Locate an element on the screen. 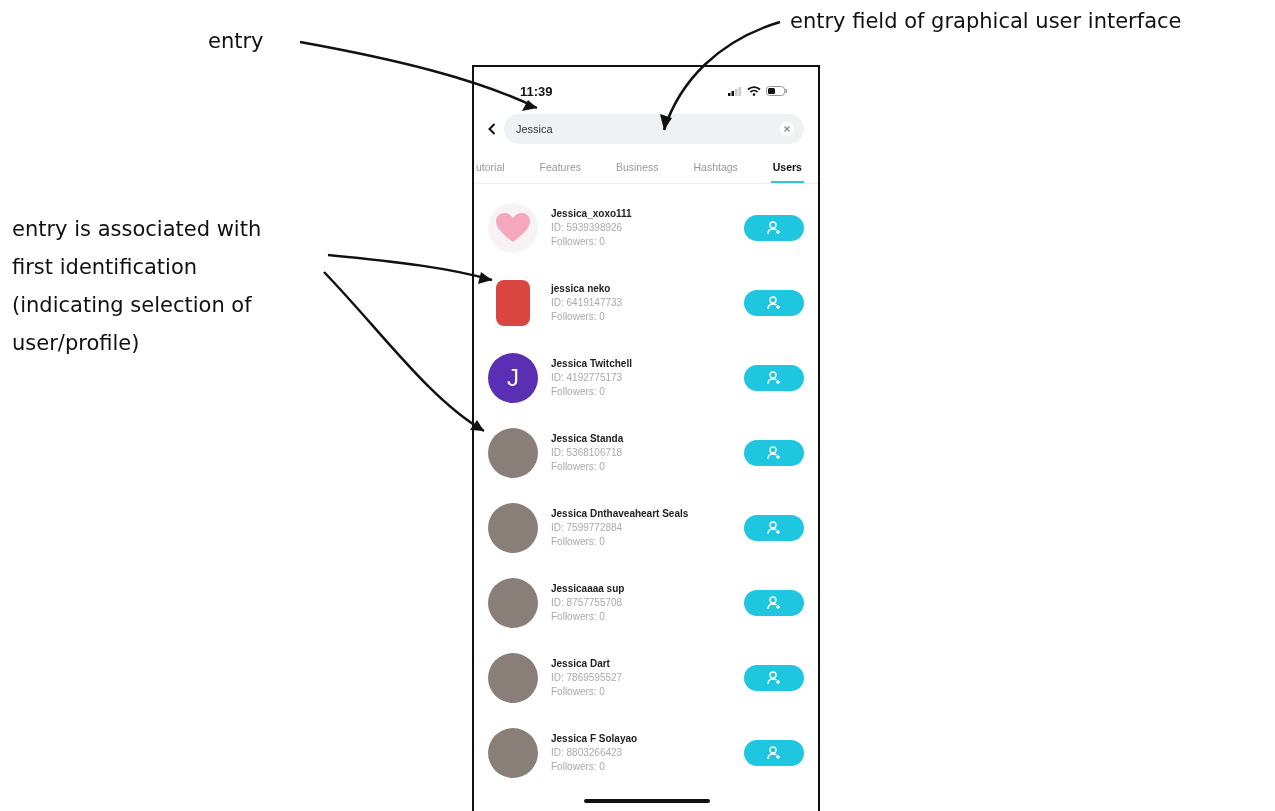 The height and width of the screenshot is (811, 1275). user-name: Jessica Twitchell is located at coordinates (592, 363).